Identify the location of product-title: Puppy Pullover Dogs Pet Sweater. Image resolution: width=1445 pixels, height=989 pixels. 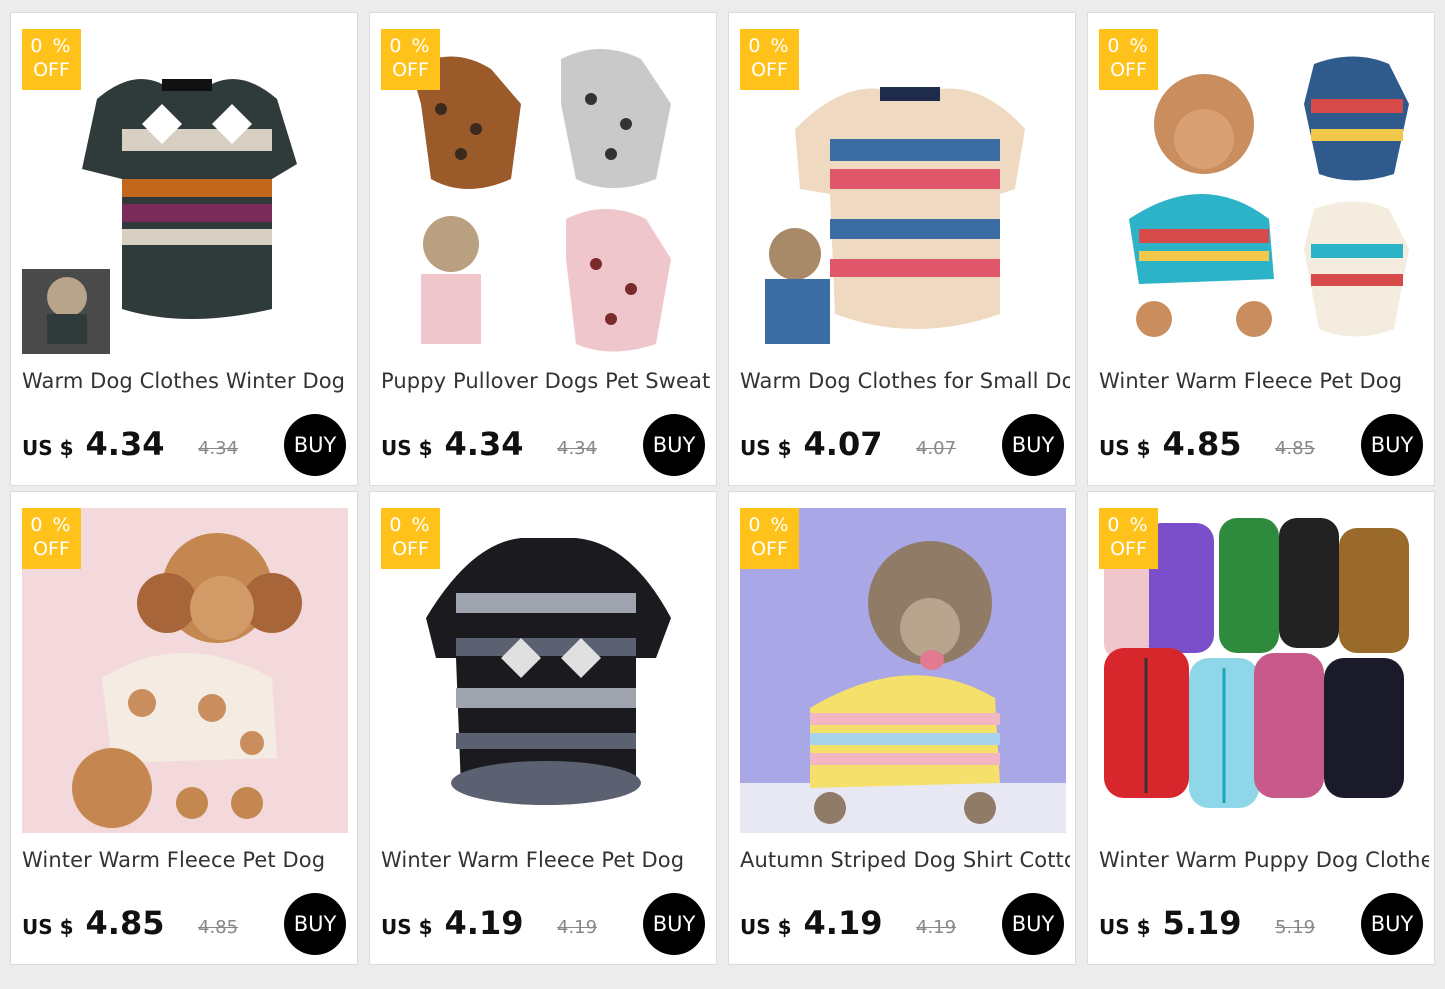
(546, 381).